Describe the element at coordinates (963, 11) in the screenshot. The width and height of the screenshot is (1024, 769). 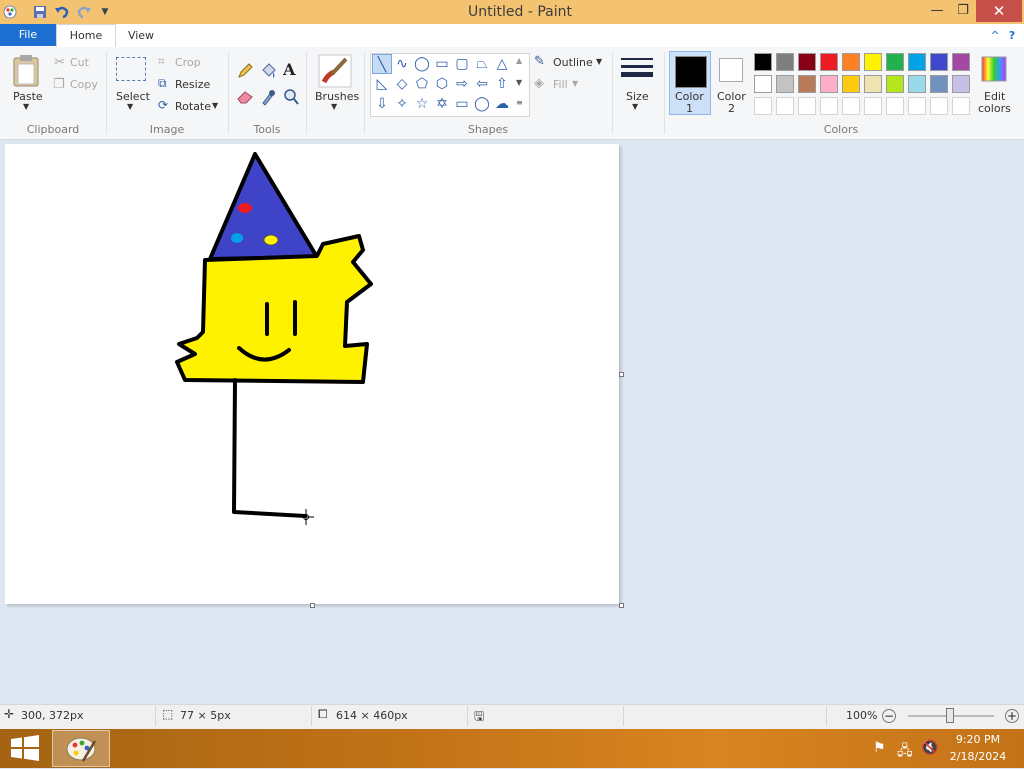
I see `maximize-button: ❐` at that location.